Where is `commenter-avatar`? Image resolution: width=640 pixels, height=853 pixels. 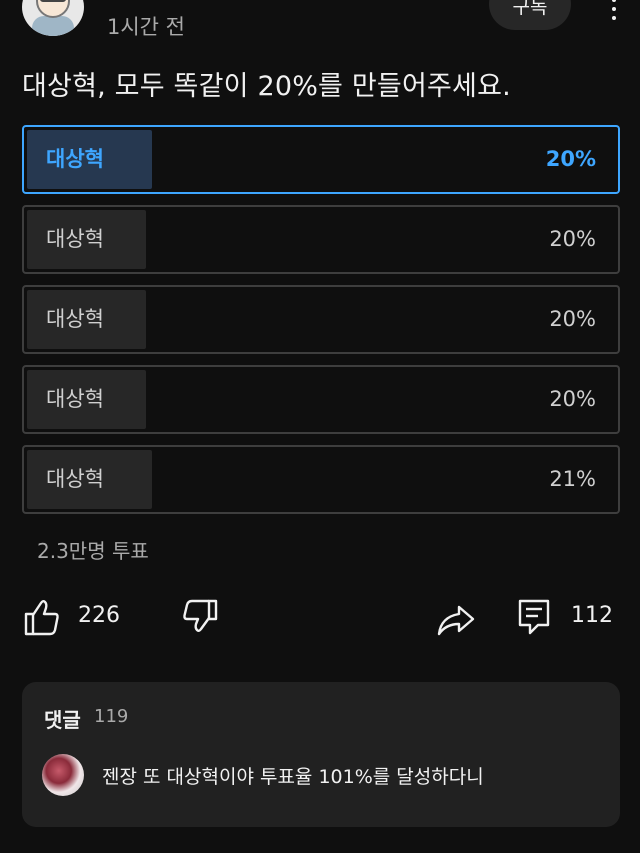 commenter-avatar is located at coordinates (63, 775).